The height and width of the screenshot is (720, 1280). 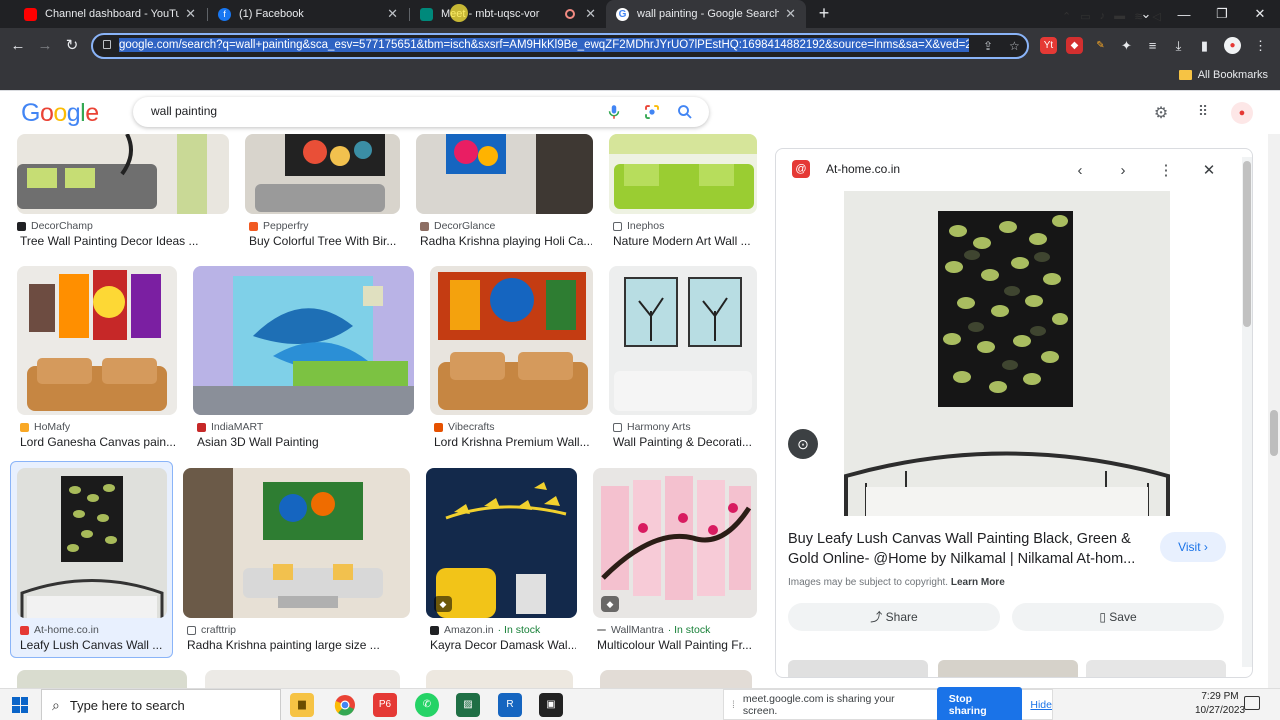 What do you see at coordinates (978, 582) in the screenshot?
I see `learn-more-link: Learn More` at bounding box center [978, 582].